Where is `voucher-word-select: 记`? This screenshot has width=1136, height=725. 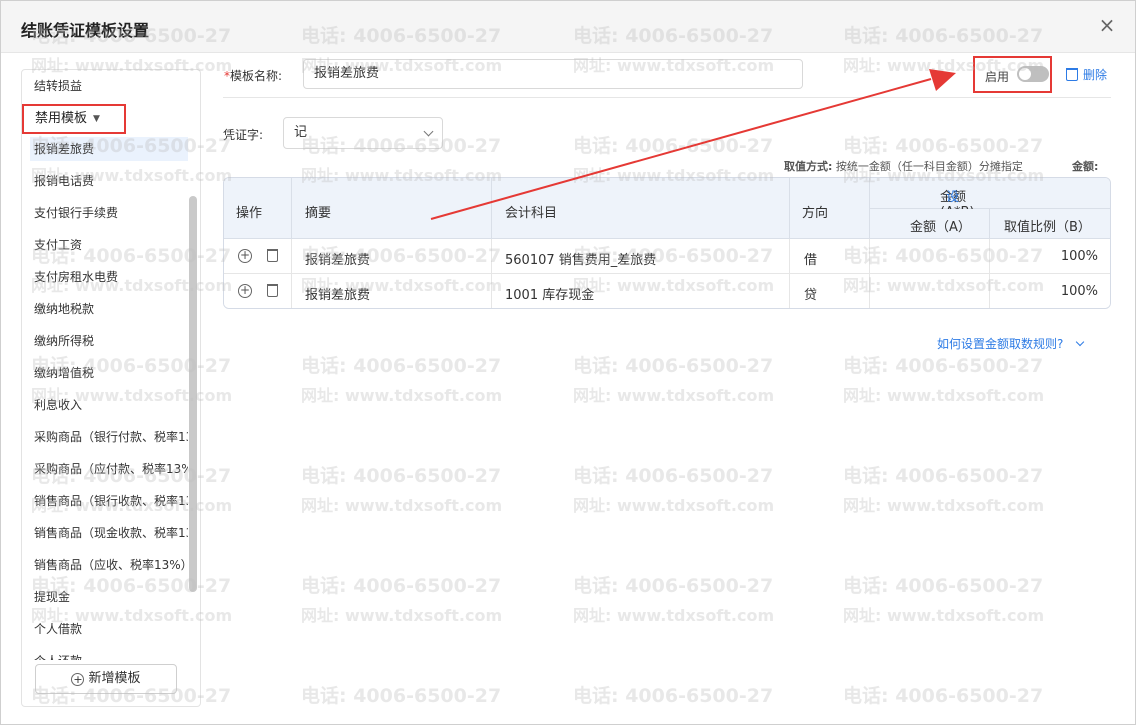
voucher-word-select: 记 is located at coordinates (363, 133).